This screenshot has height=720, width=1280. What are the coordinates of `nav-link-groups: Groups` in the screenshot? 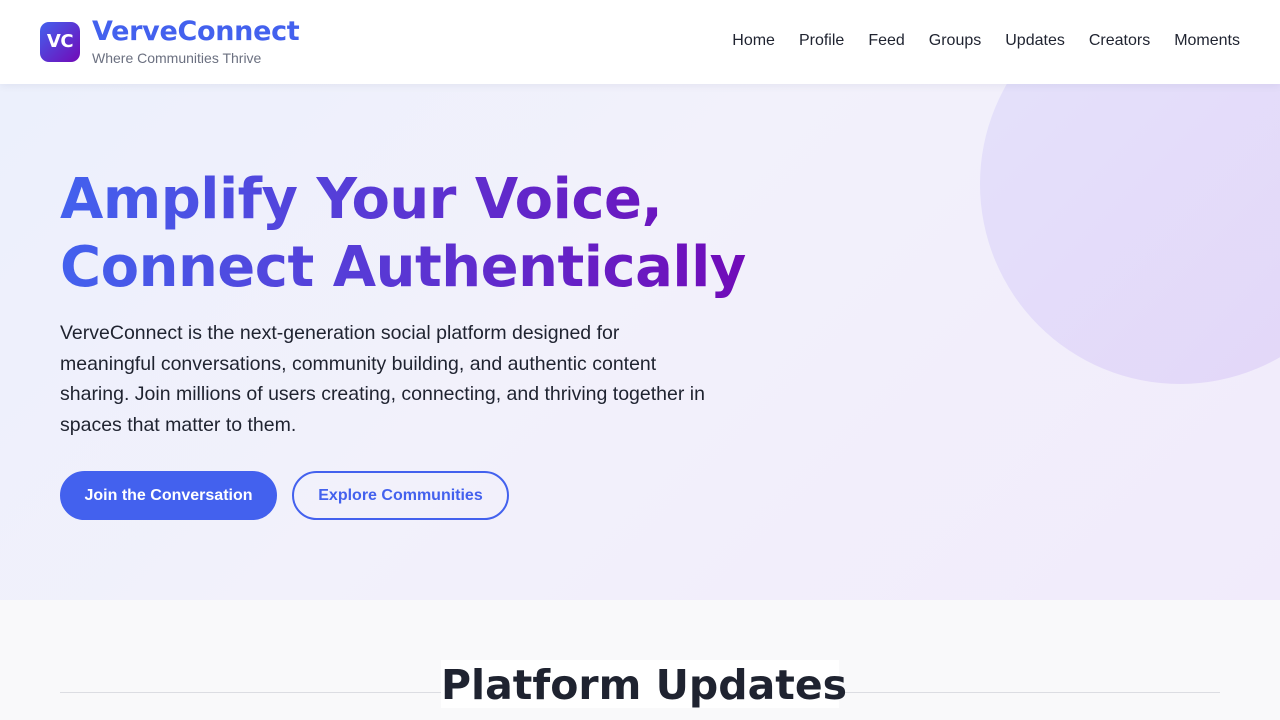 It's located at (955, 41).